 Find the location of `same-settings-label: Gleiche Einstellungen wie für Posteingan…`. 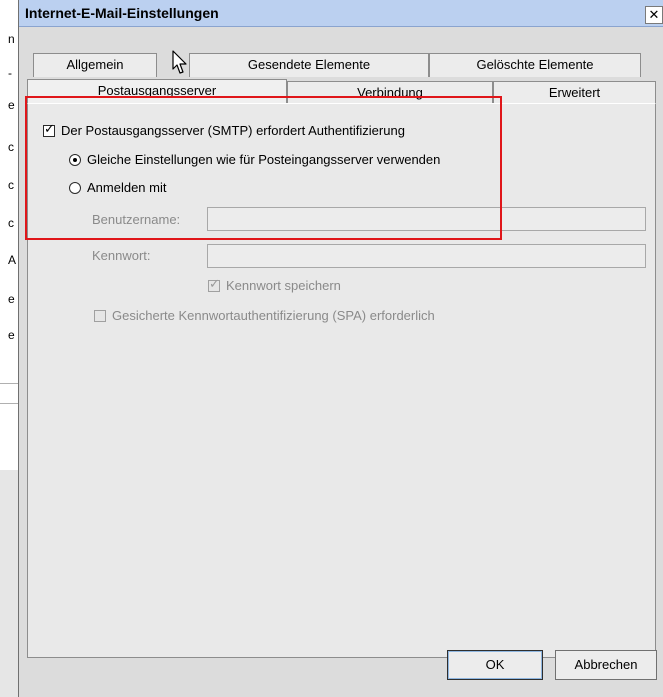

same-settings-label: Gleiche Einstellungen wie für Posteingan… is located at coordinates (264, 159).